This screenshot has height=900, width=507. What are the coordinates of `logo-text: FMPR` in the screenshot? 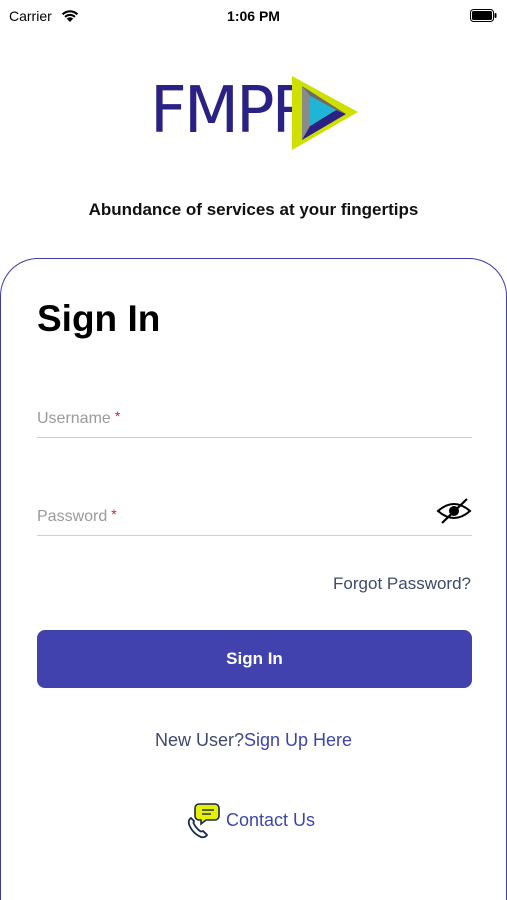 It's located at (233, 111).